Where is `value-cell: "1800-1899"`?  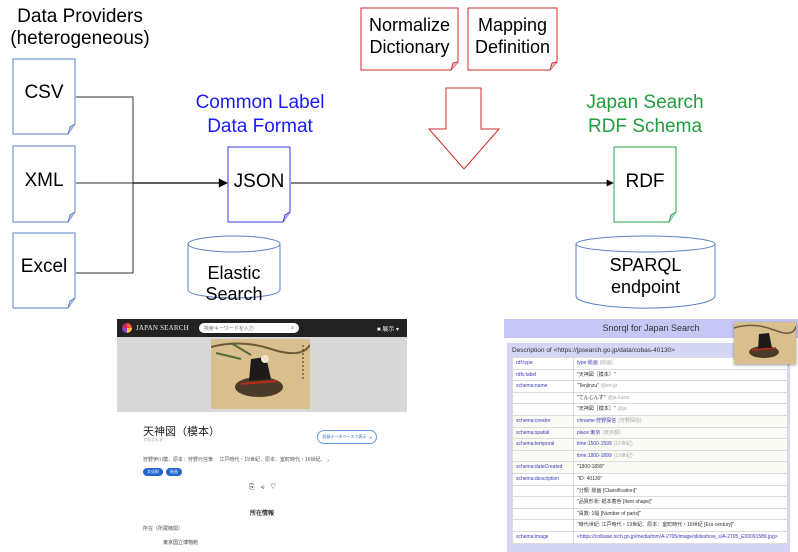 value-cell: "1800-1899" is located at coordinates (680, 467).